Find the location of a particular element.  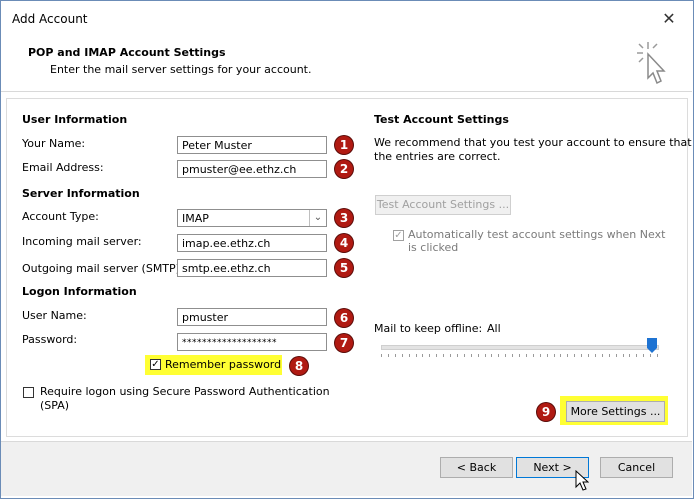

callout-badge-5: 5 is located at coordinates (344, 268).